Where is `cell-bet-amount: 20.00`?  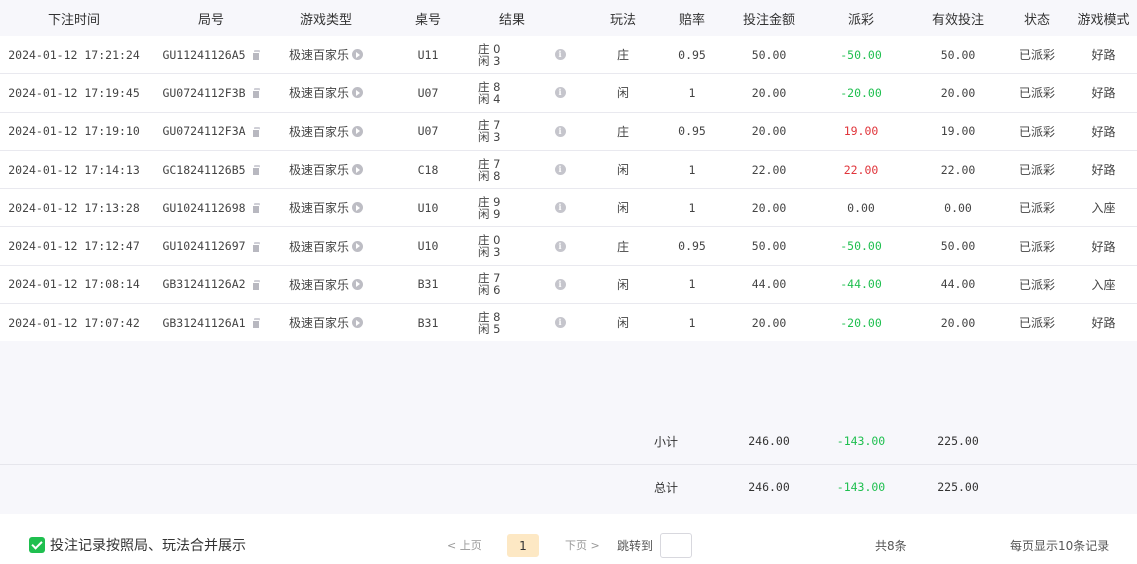
cell-bet-amount: 20.00 is located at coordinates (769, 92).